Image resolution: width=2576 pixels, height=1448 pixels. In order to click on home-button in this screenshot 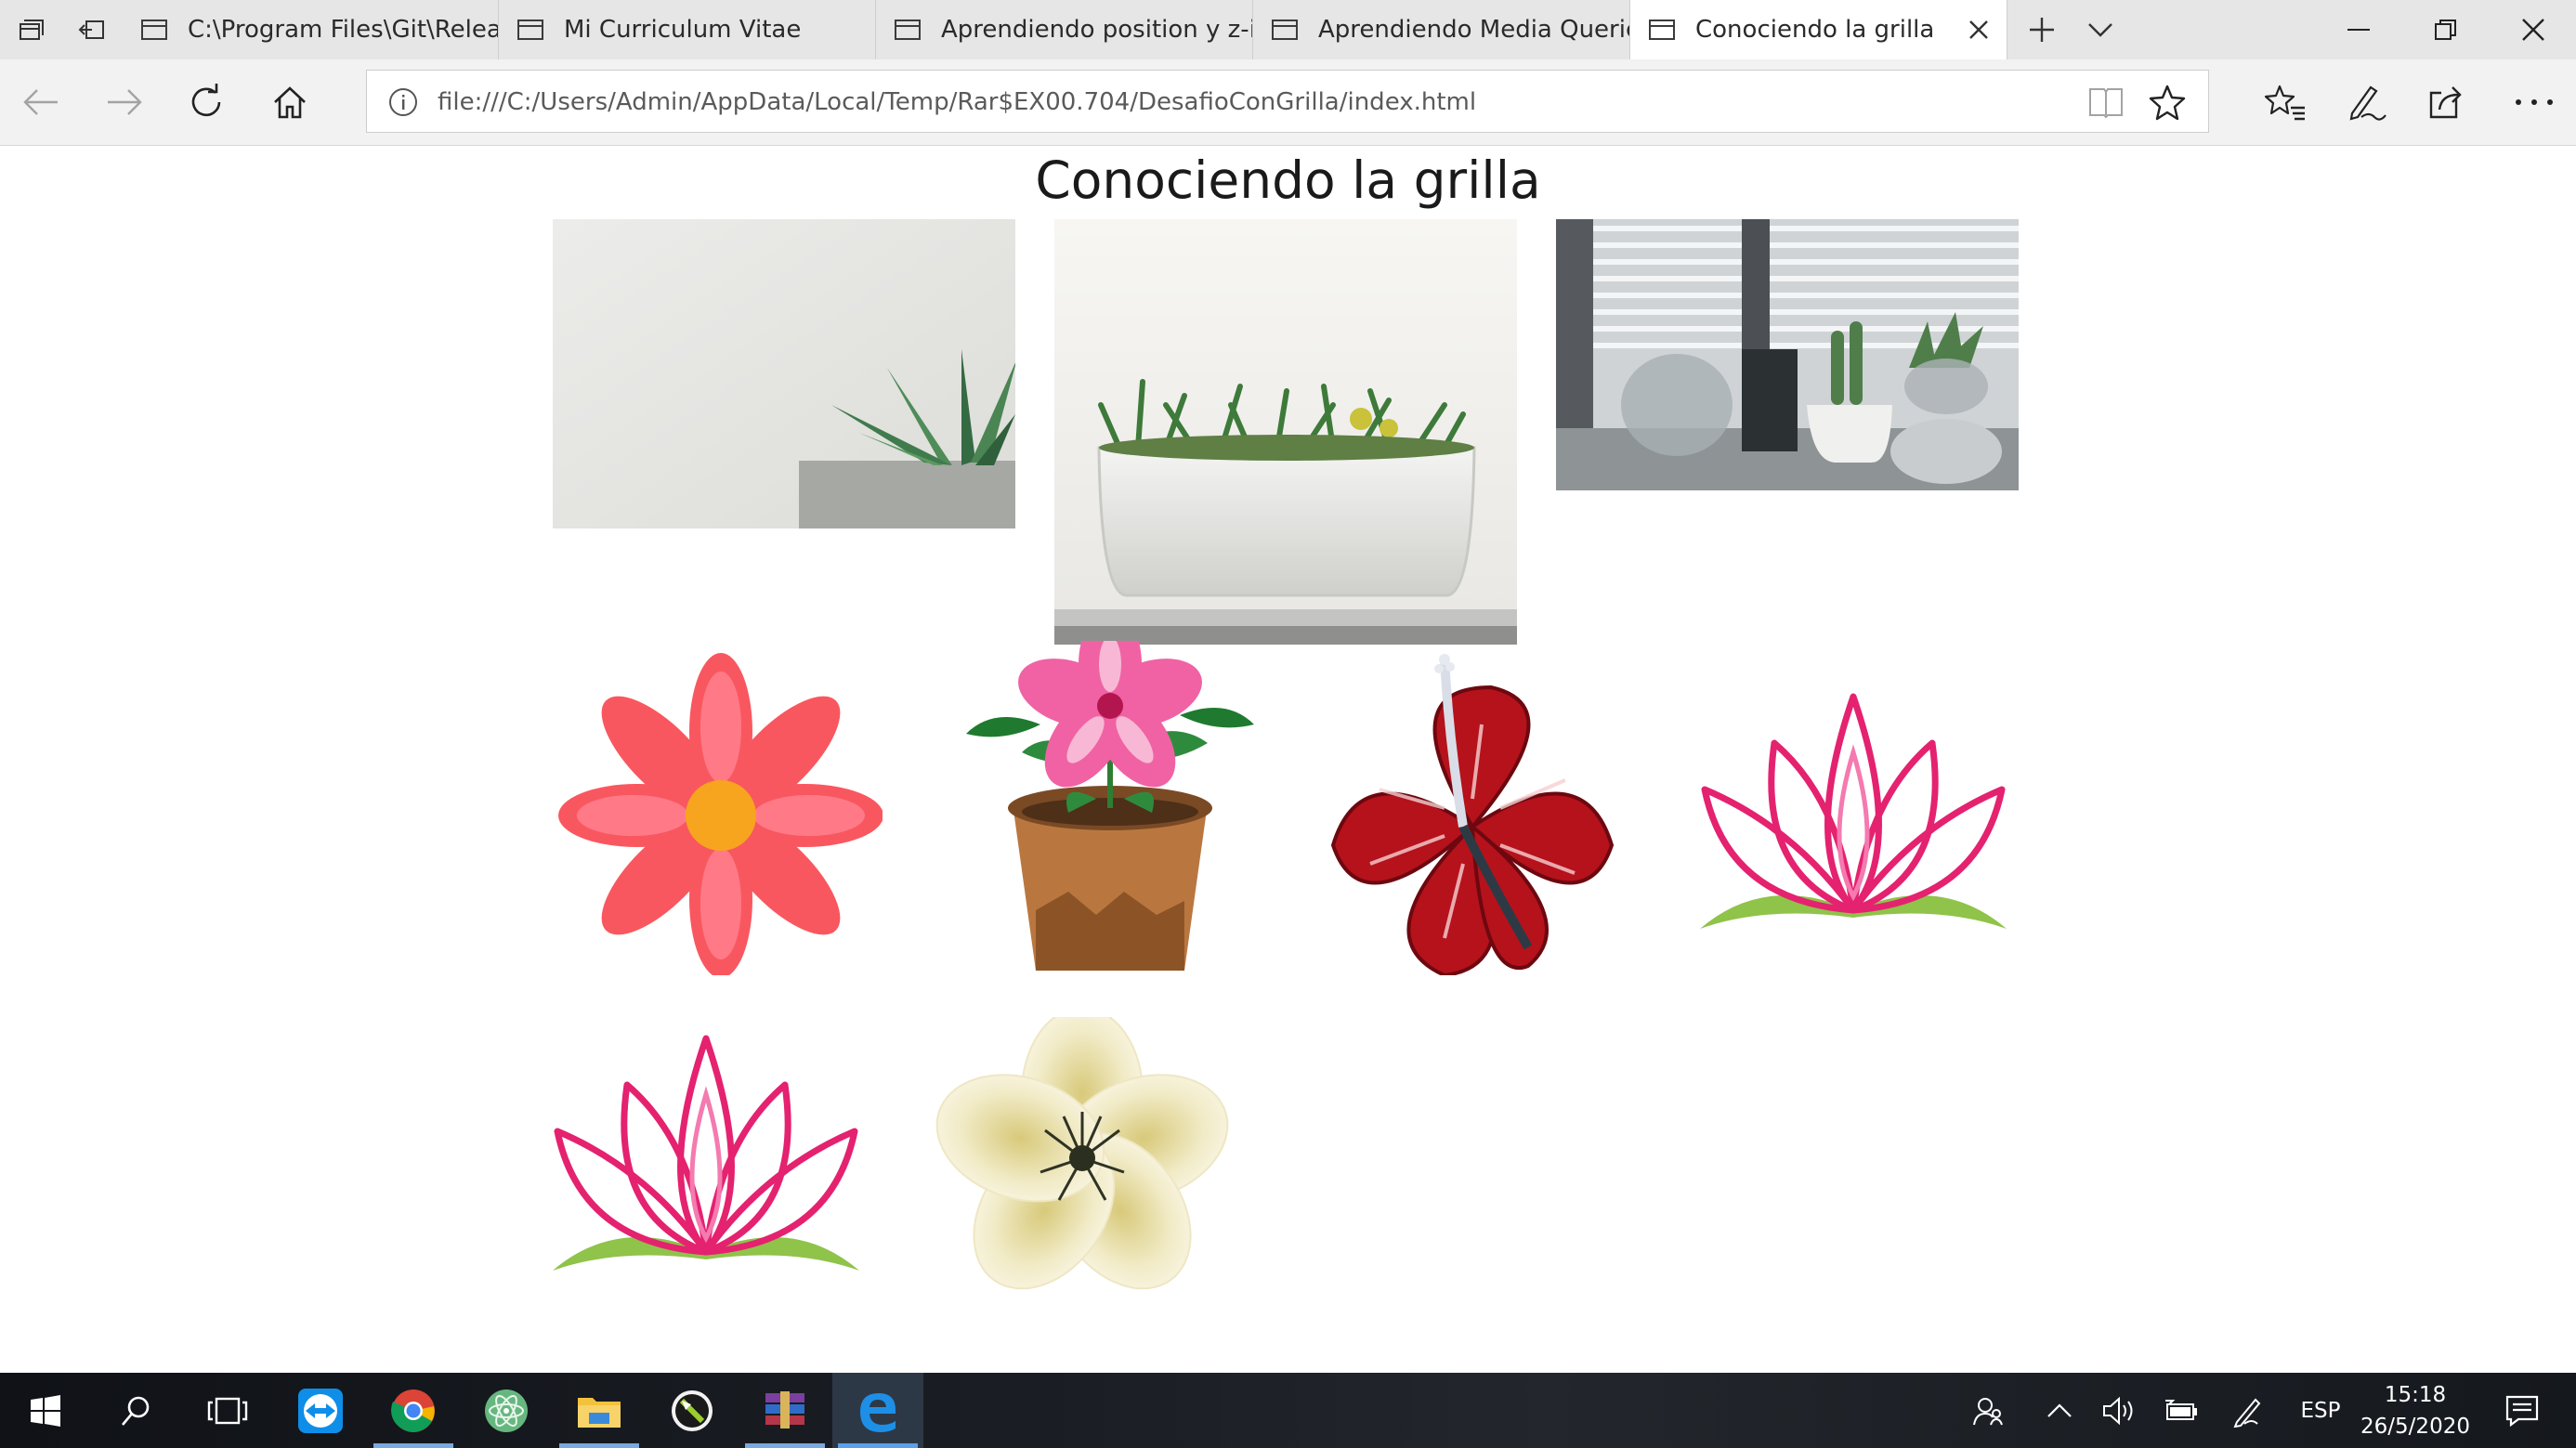, I will do `click(290, 102)`.